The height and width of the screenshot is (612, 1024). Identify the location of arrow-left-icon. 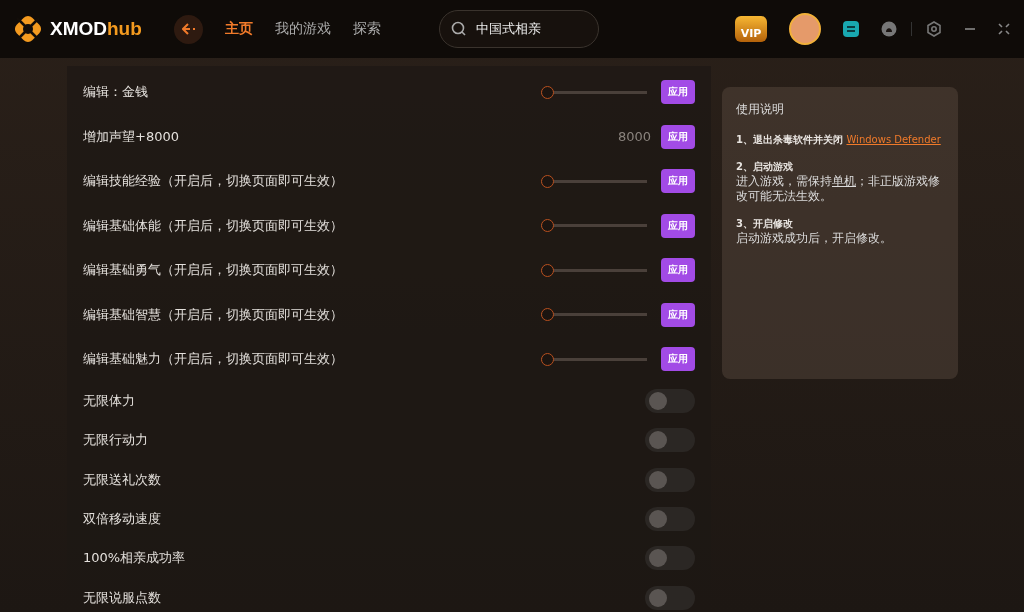
(188, 29).